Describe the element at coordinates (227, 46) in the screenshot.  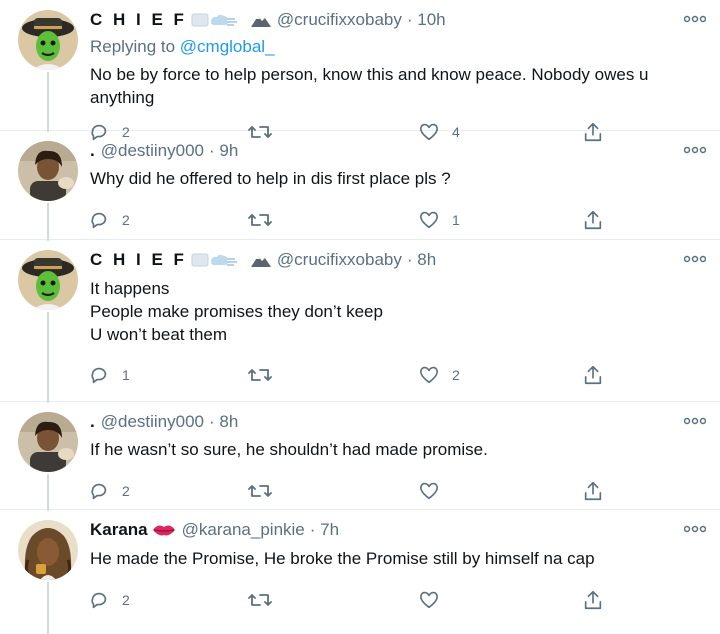
I see `replying-to-handle: @cmglobal_` at that location.